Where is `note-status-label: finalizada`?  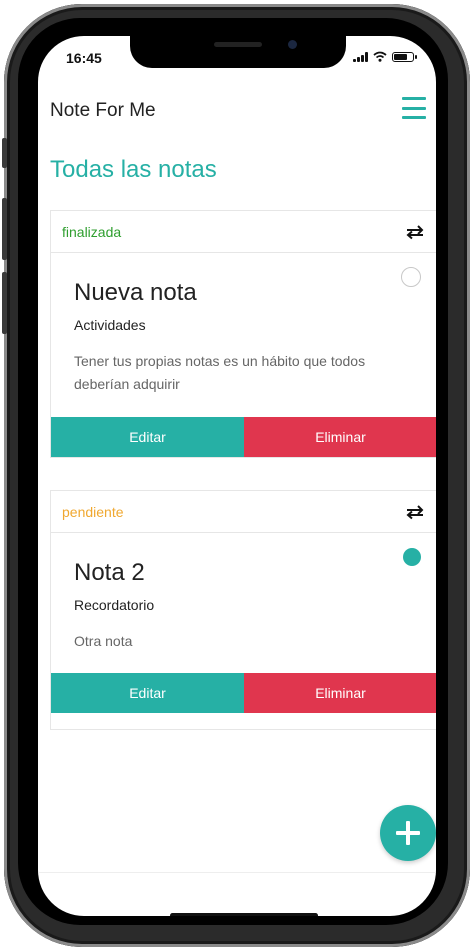 note-status-label: finalizada is located at coordinates (92, 232).